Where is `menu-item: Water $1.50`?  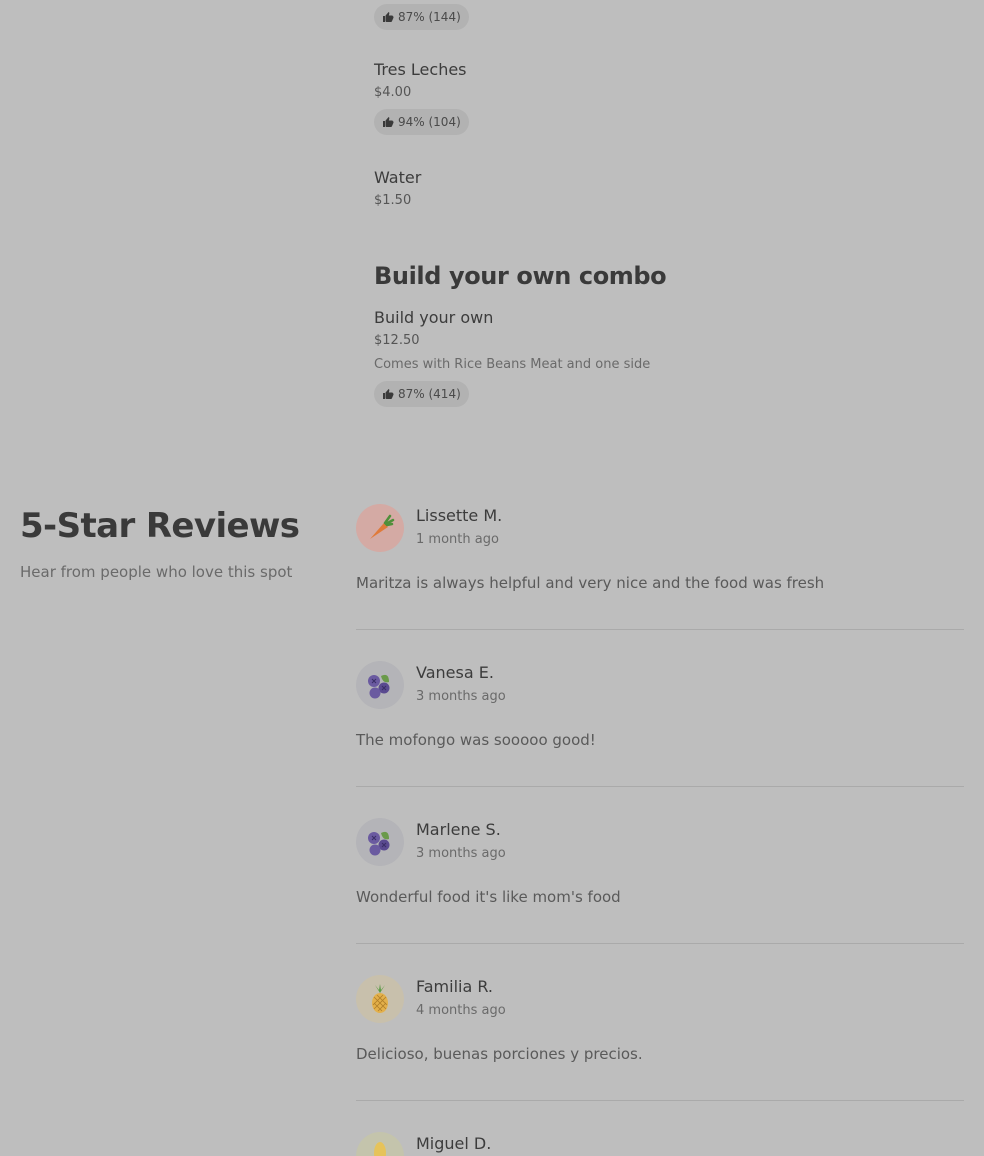 menu-item: Water $1.50 is located at coordinates (664, 188).